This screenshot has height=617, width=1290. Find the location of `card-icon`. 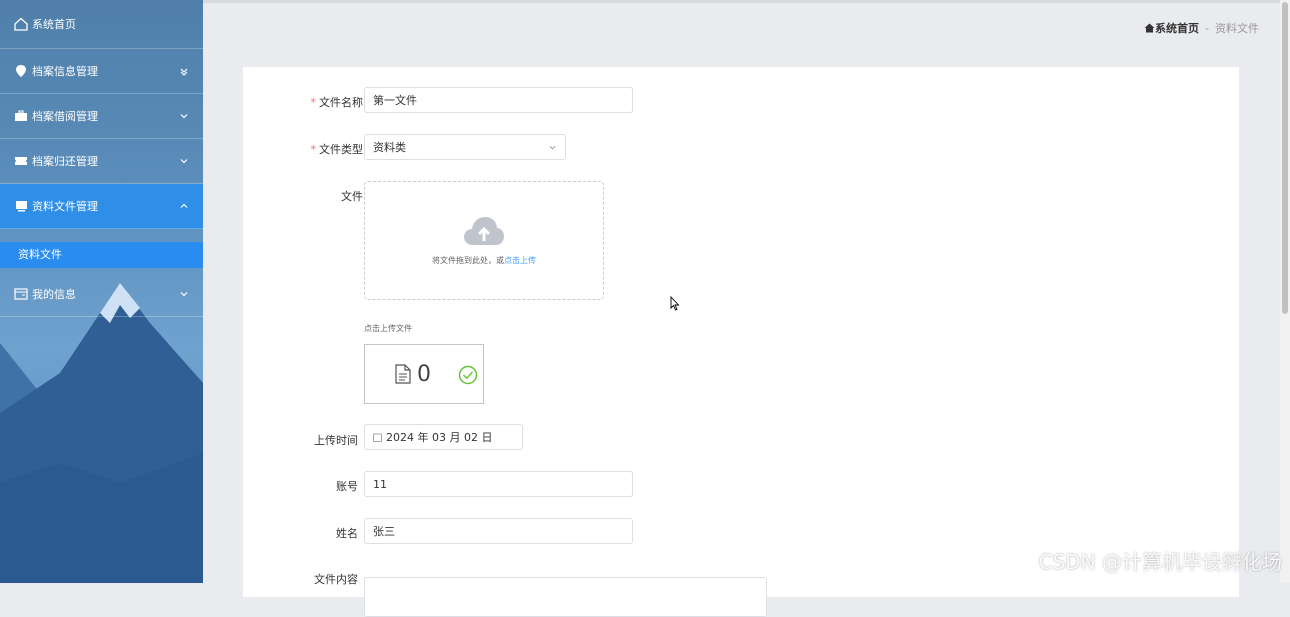

card-icon is located at coordinates (21, 294).